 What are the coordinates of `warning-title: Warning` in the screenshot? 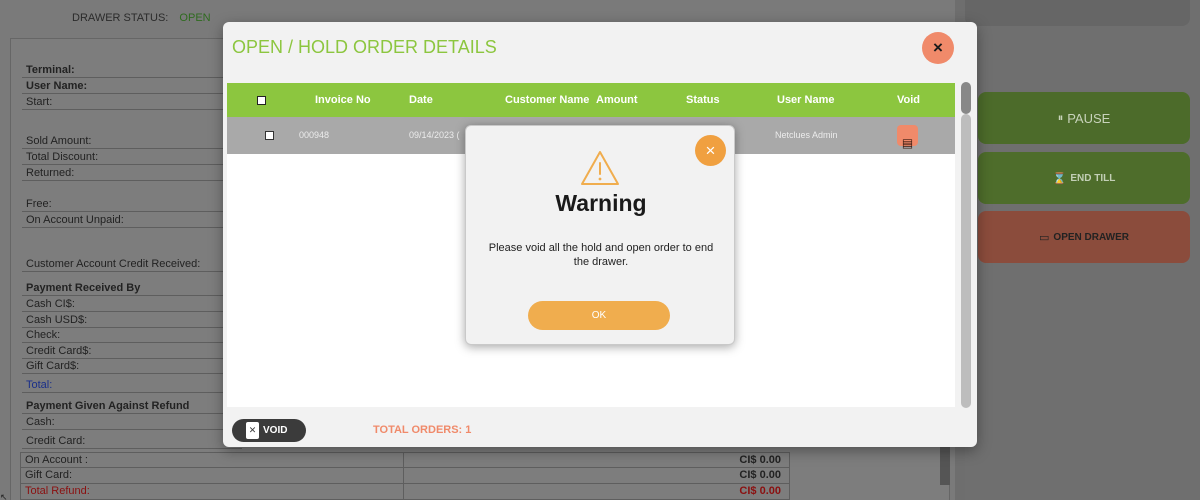 It's located at (601, 203).